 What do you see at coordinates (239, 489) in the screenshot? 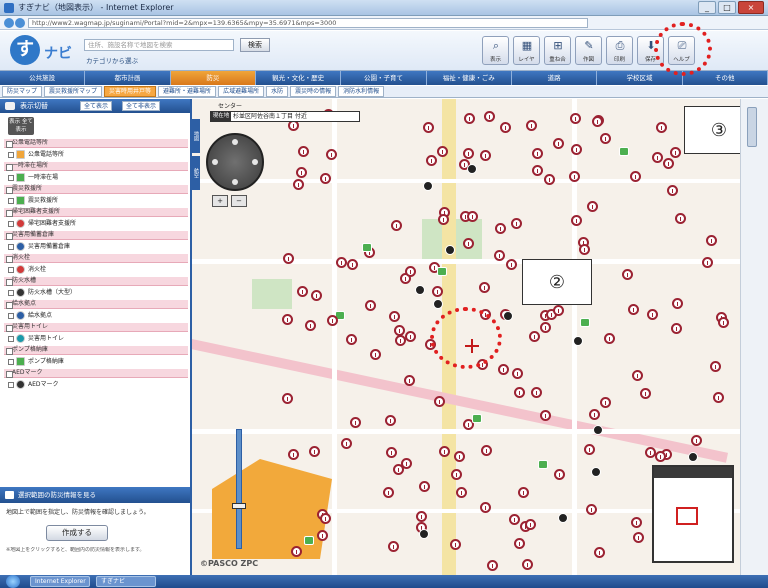
I see `zoom-slider` at bounding box center [239, 489].